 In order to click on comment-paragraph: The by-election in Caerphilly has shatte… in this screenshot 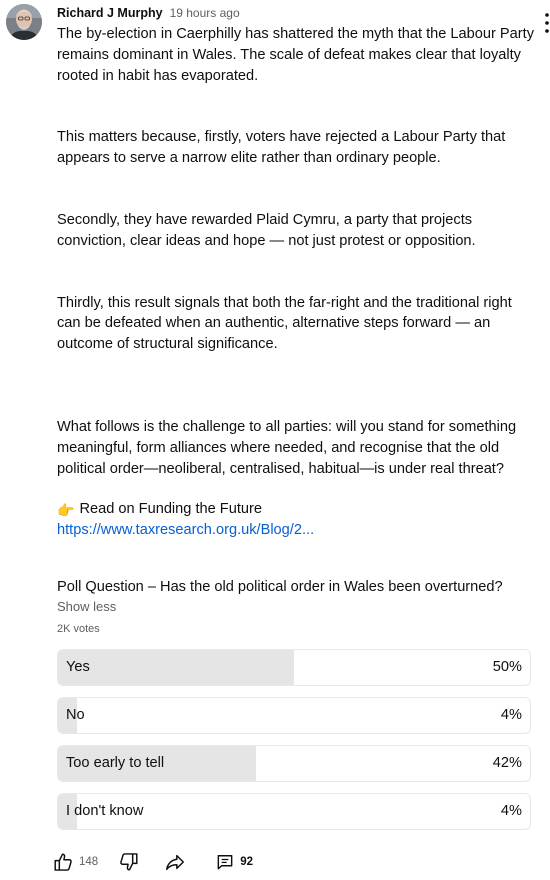, I will do `click(295, 55)`.